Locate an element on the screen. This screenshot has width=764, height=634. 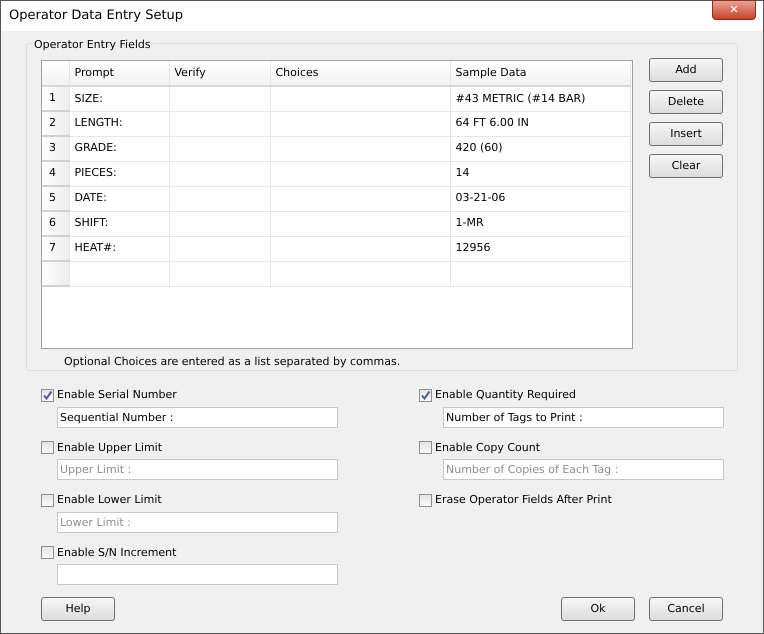
table-cell: LENGTH: is located at coordinates (119, 123).